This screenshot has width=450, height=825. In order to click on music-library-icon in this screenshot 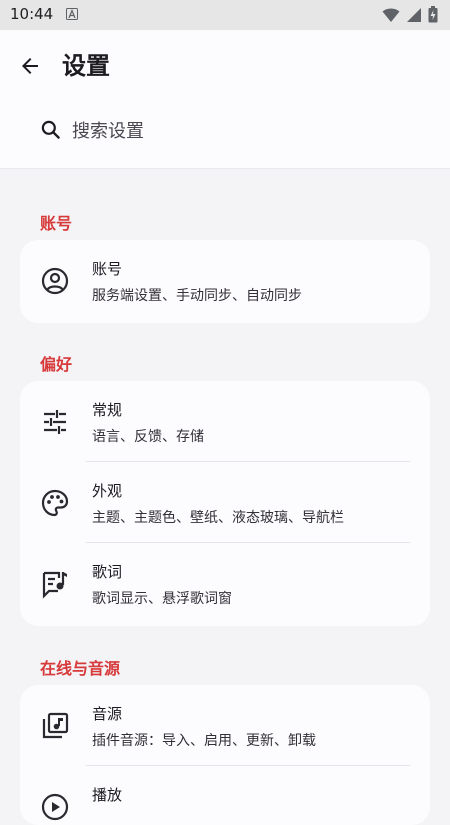, I will do `click(55, 725)`.